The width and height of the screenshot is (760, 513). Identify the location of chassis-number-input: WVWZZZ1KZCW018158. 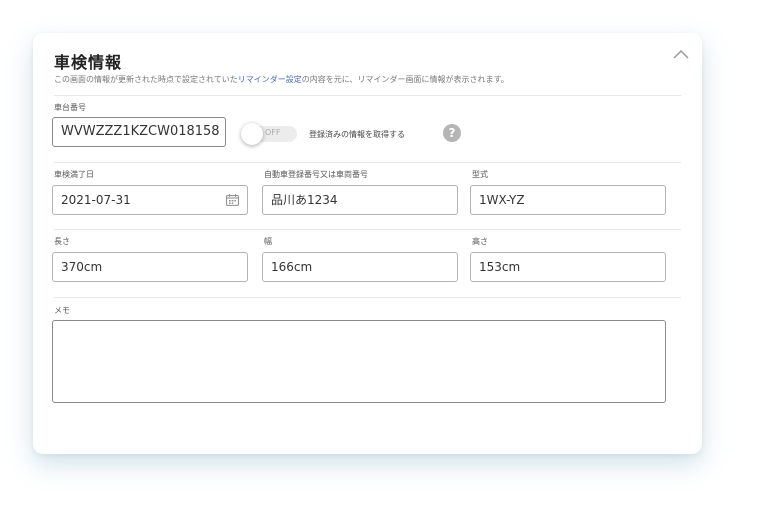
(139, 132).